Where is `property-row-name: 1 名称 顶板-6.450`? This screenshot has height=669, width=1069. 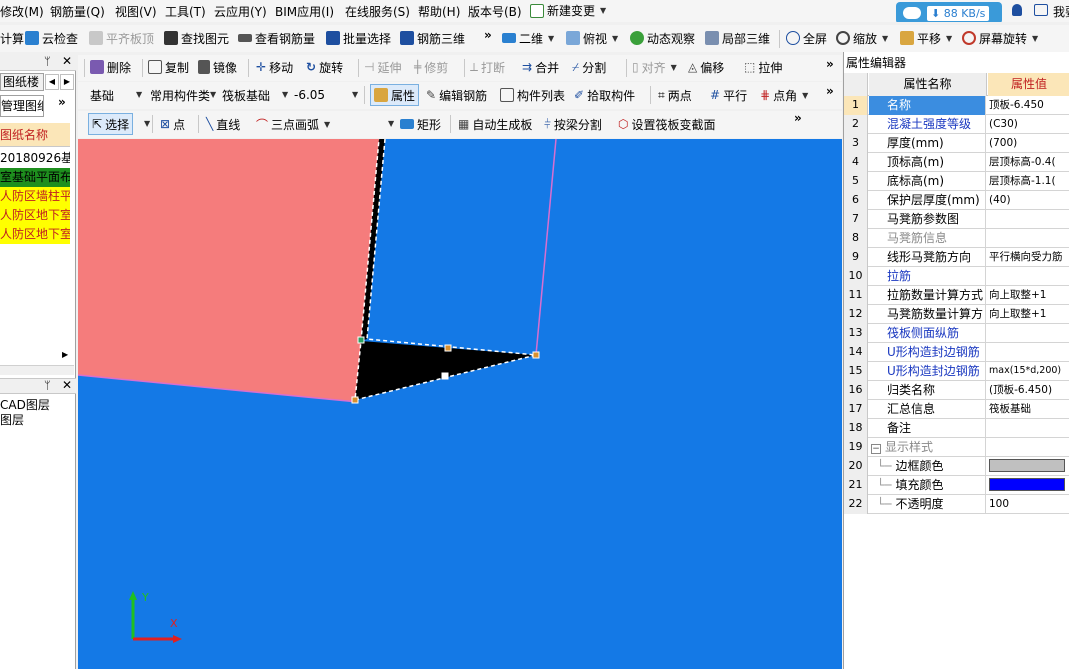
property-row-name: 1 名称 顶板-6.450 is located at coordinates (956, 105).